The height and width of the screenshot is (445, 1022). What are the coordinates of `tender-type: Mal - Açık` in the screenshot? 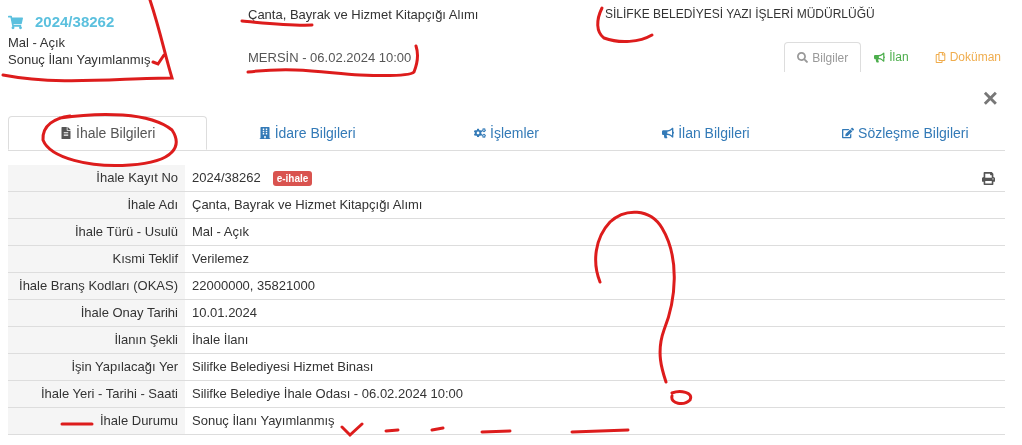 It's located at (37, 42).